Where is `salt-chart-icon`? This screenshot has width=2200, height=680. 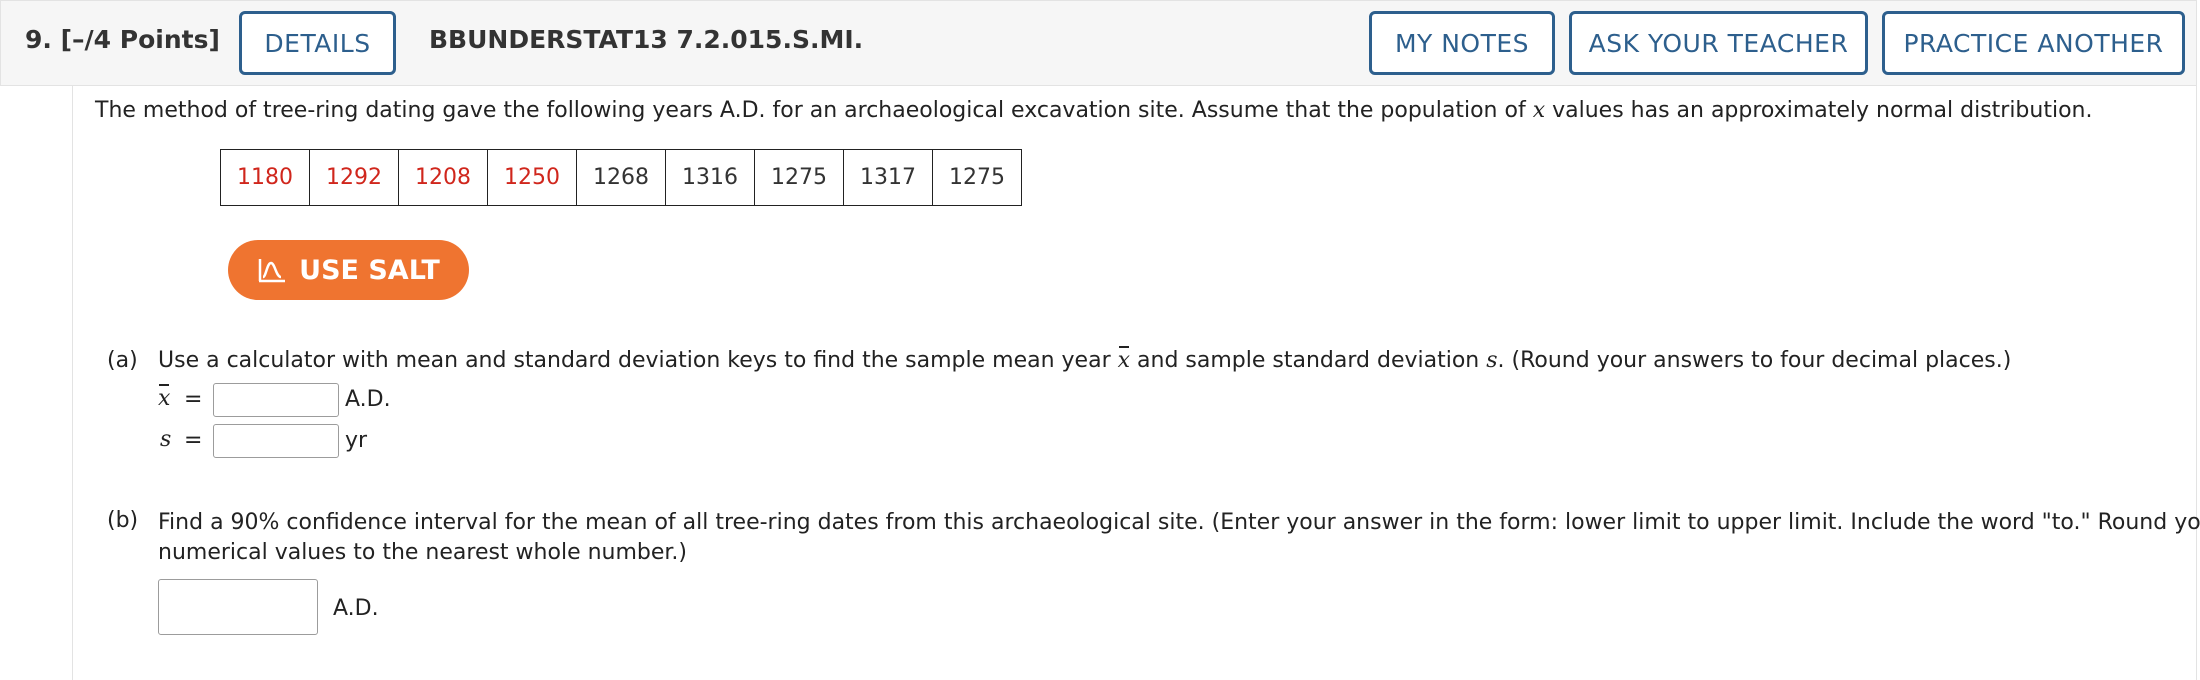
salt-chart-icon is located at coordinates (272, 270).